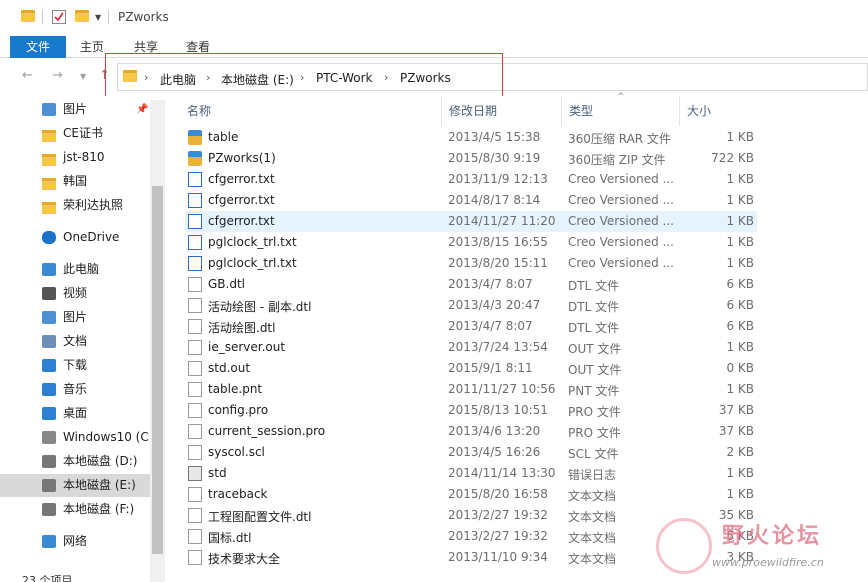 Image resolution: width=868 pixels, height=582 pixels. I want to click on file-row: syscol.scl 2013/4/5 16:26 SCL 文件 2 KB, so click(471, 452).